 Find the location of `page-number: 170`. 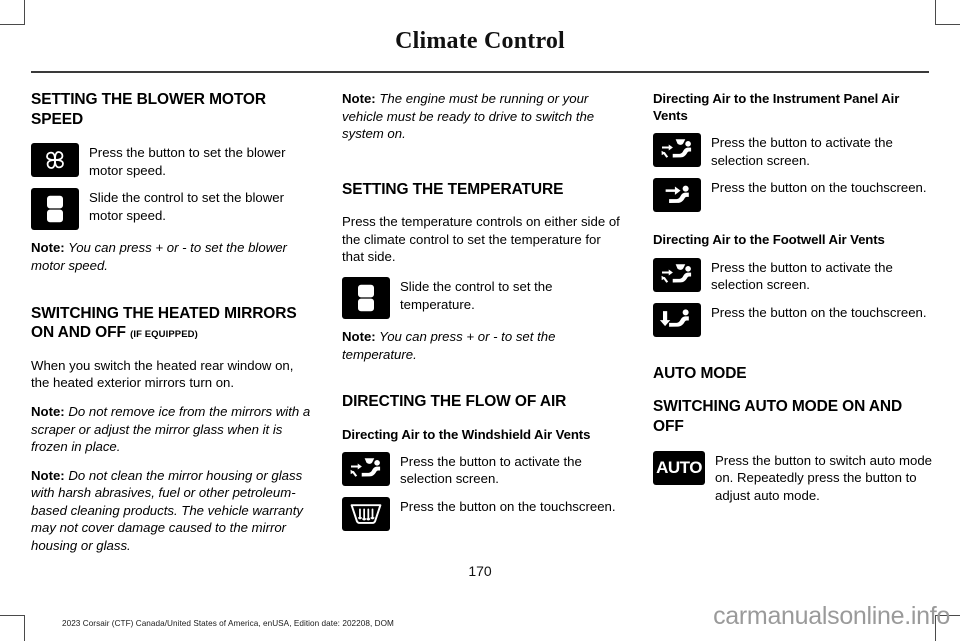

page-number: 170 is located at coordinates (480, 571).